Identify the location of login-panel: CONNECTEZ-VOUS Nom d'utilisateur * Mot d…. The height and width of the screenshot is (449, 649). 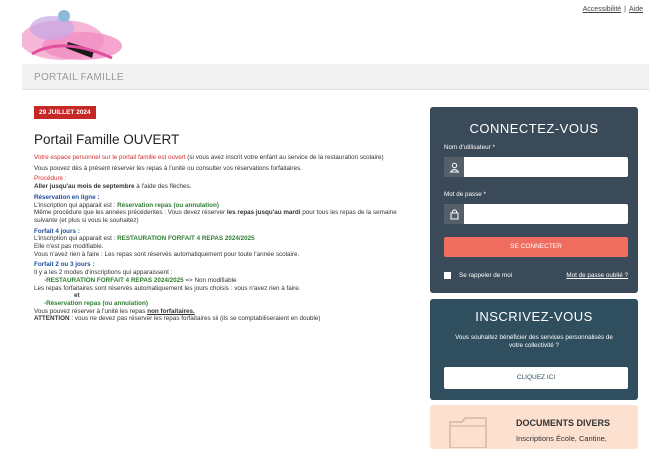
(534, 200).